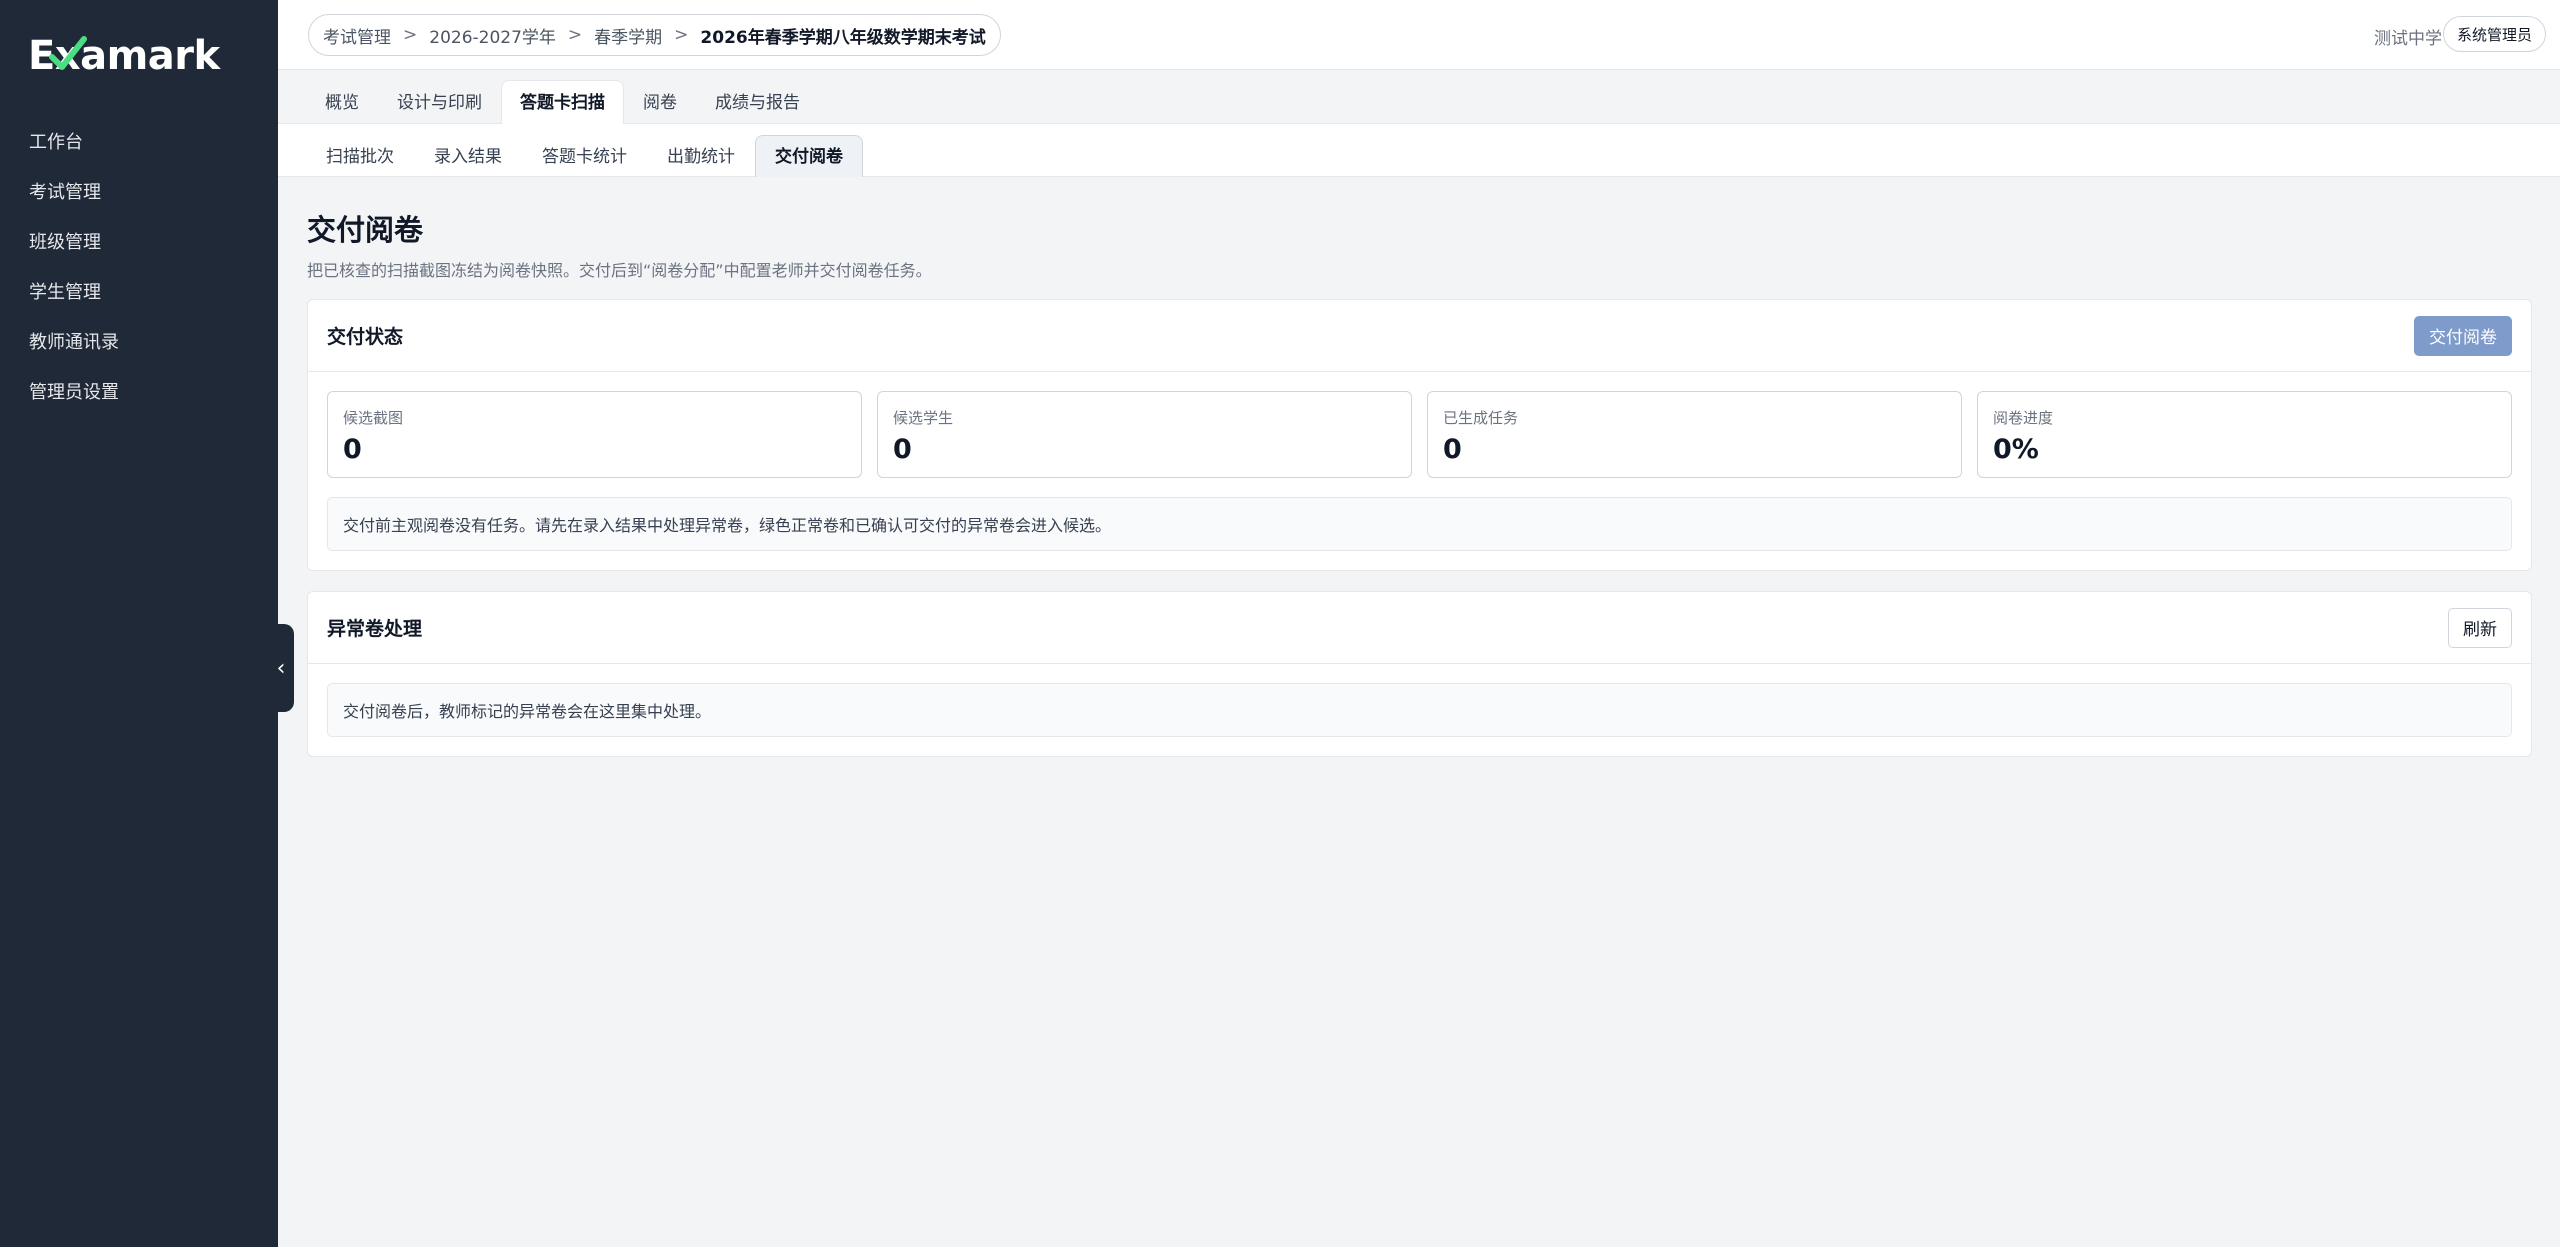 This screenshot has height=1247, width=2560. I want to click on sidebar-collapse-button: ‹, so click(281, 668).